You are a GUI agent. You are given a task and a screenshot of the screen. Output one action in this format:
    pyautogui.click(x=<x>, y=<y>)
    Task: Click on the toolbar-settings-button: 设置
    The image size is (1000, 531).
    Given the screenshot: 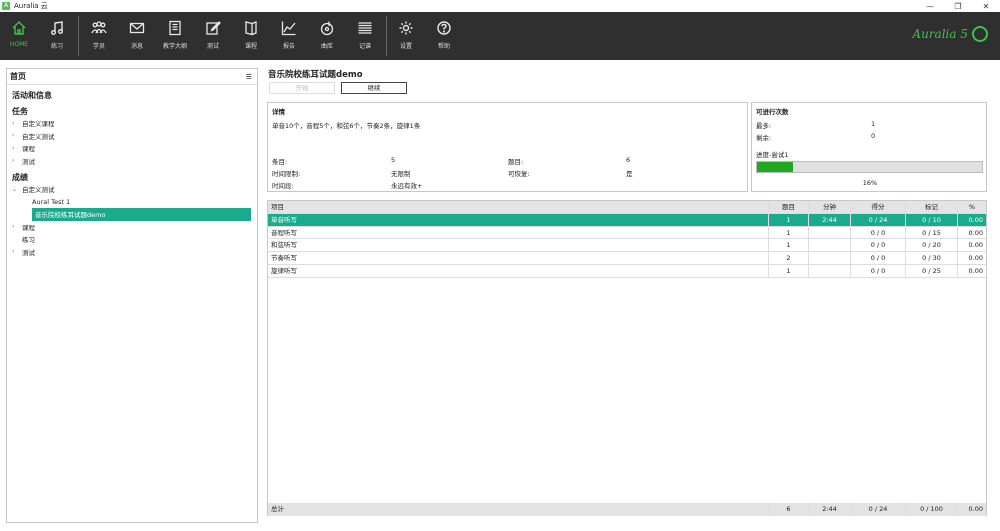 What is the action you would take?
    pyautogui.click(x=406, y=36)
    